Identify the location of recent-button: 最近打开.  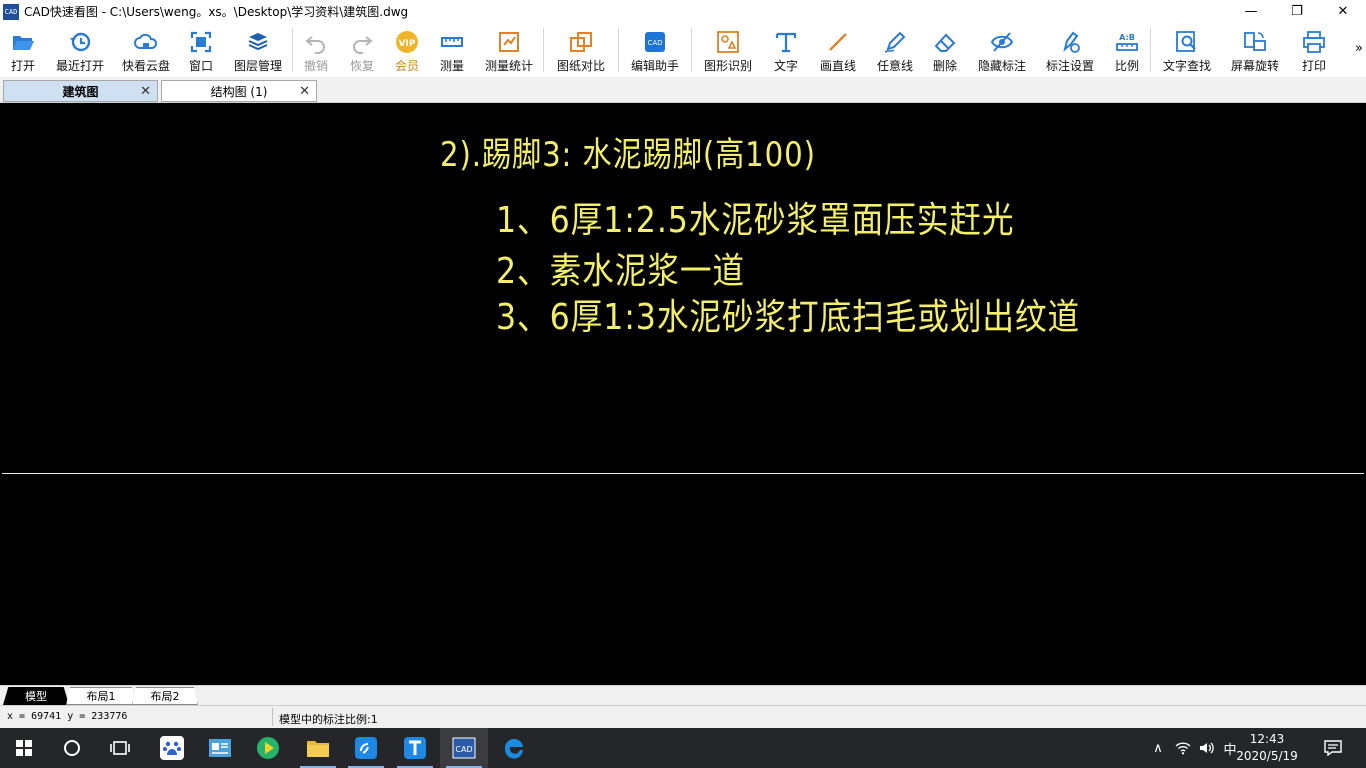
(80, 50).